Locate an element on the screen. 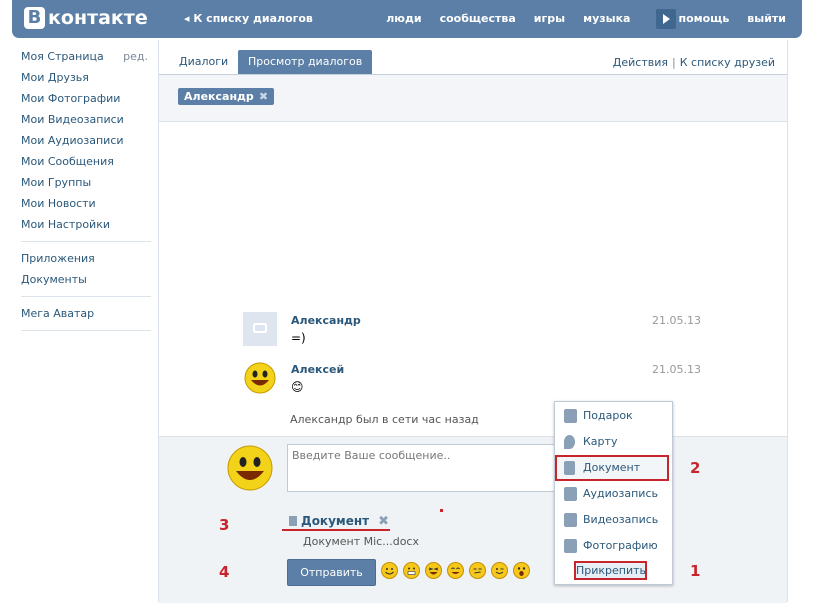 Image resolution: width=822 pixels, height=613 pixels. attach-audio: Аудиозапись is located at coordinates (613, 494).